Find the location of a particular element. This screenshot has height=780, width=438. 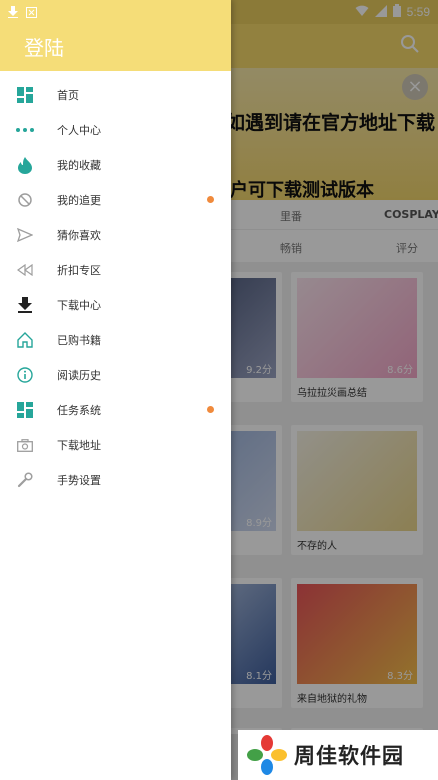

menu-item-label: 折扣专区 is located at coordinates (79, 270).